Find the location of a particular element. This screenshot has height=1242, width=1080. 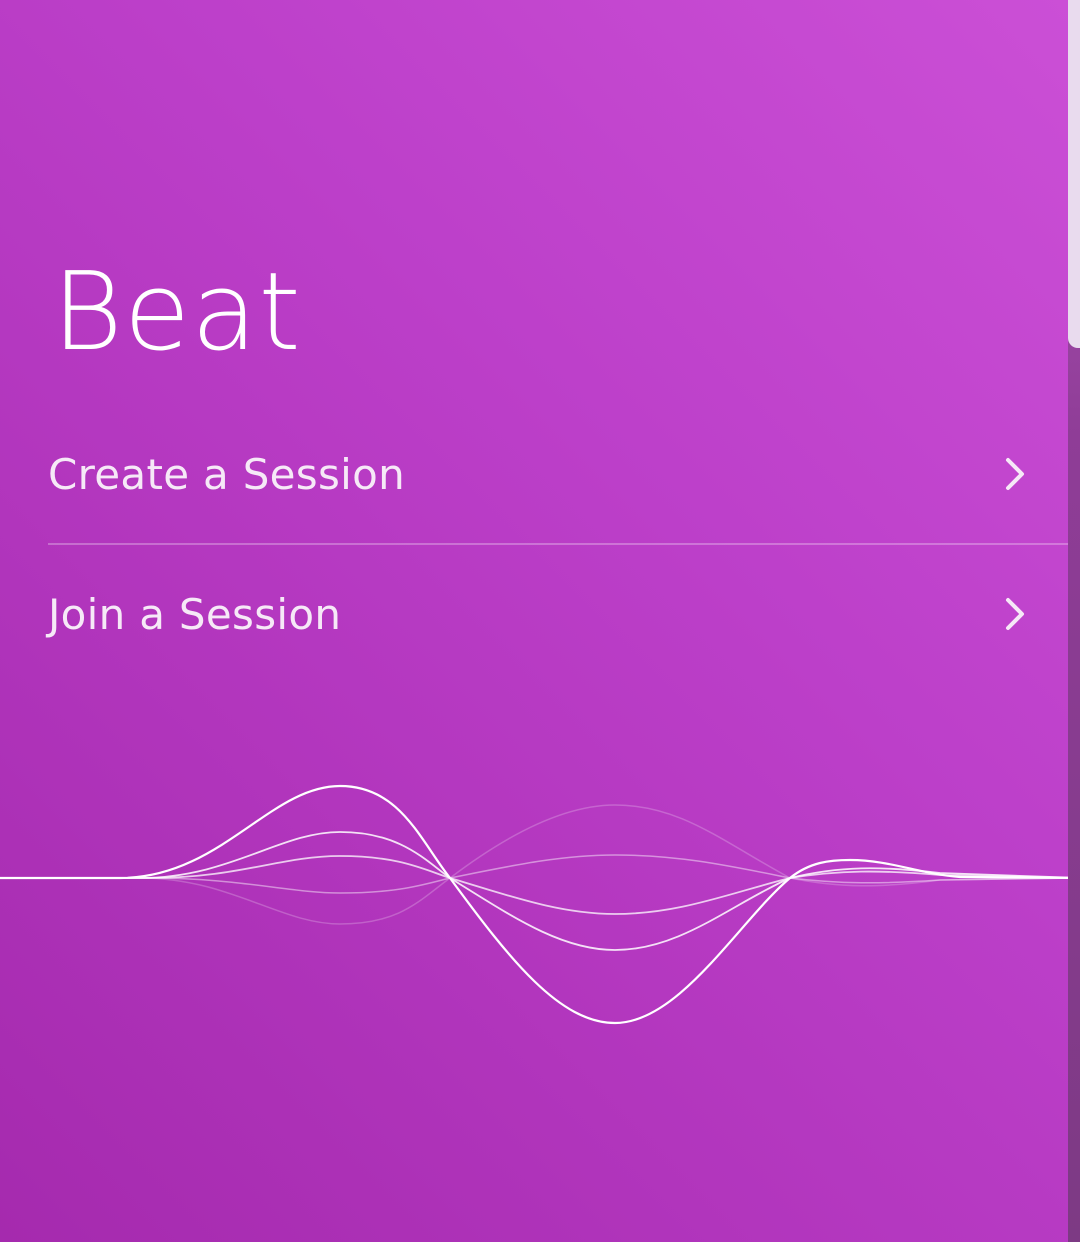

join-session-label: Join a Session is located at coordinates (195, 614).